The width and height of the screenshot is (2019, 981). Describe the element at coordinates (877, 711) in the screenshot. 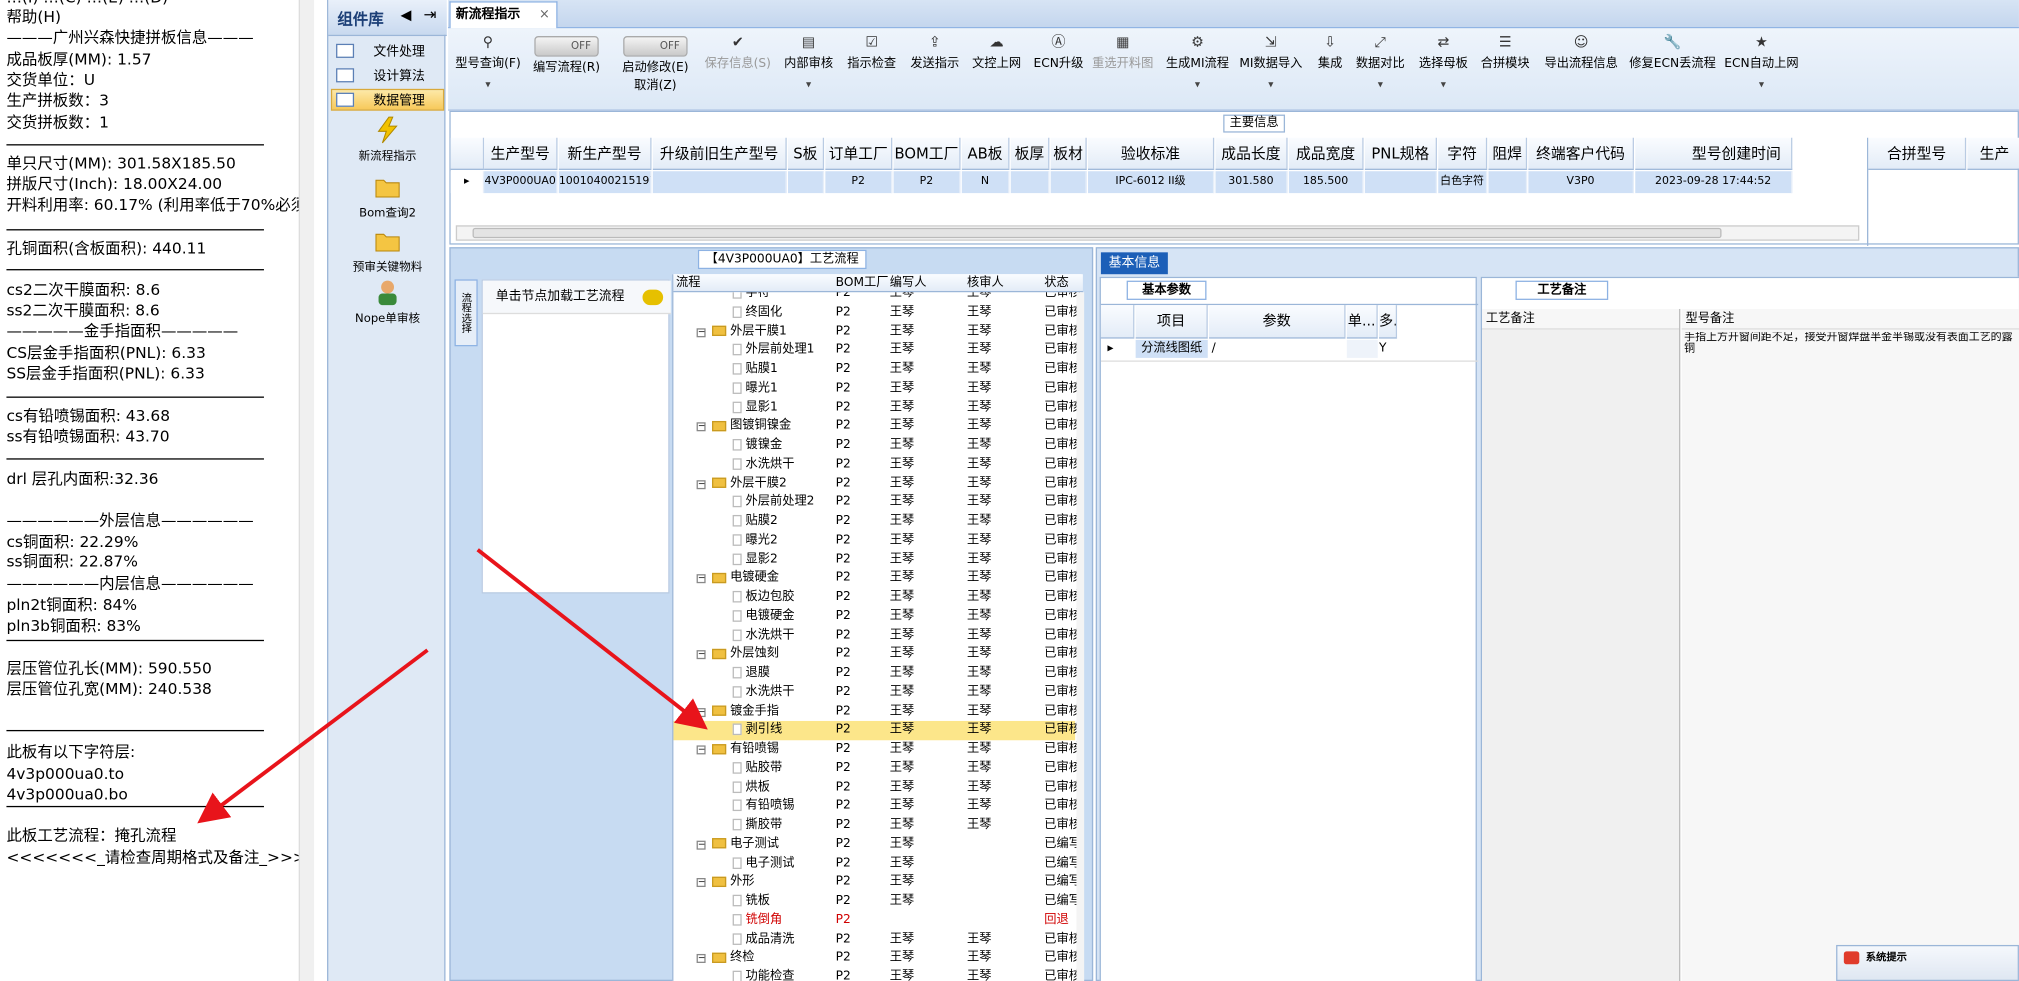

I see `process-tree-row: − 镀金手指 P2 王琴 王琴 已审核` at that location.